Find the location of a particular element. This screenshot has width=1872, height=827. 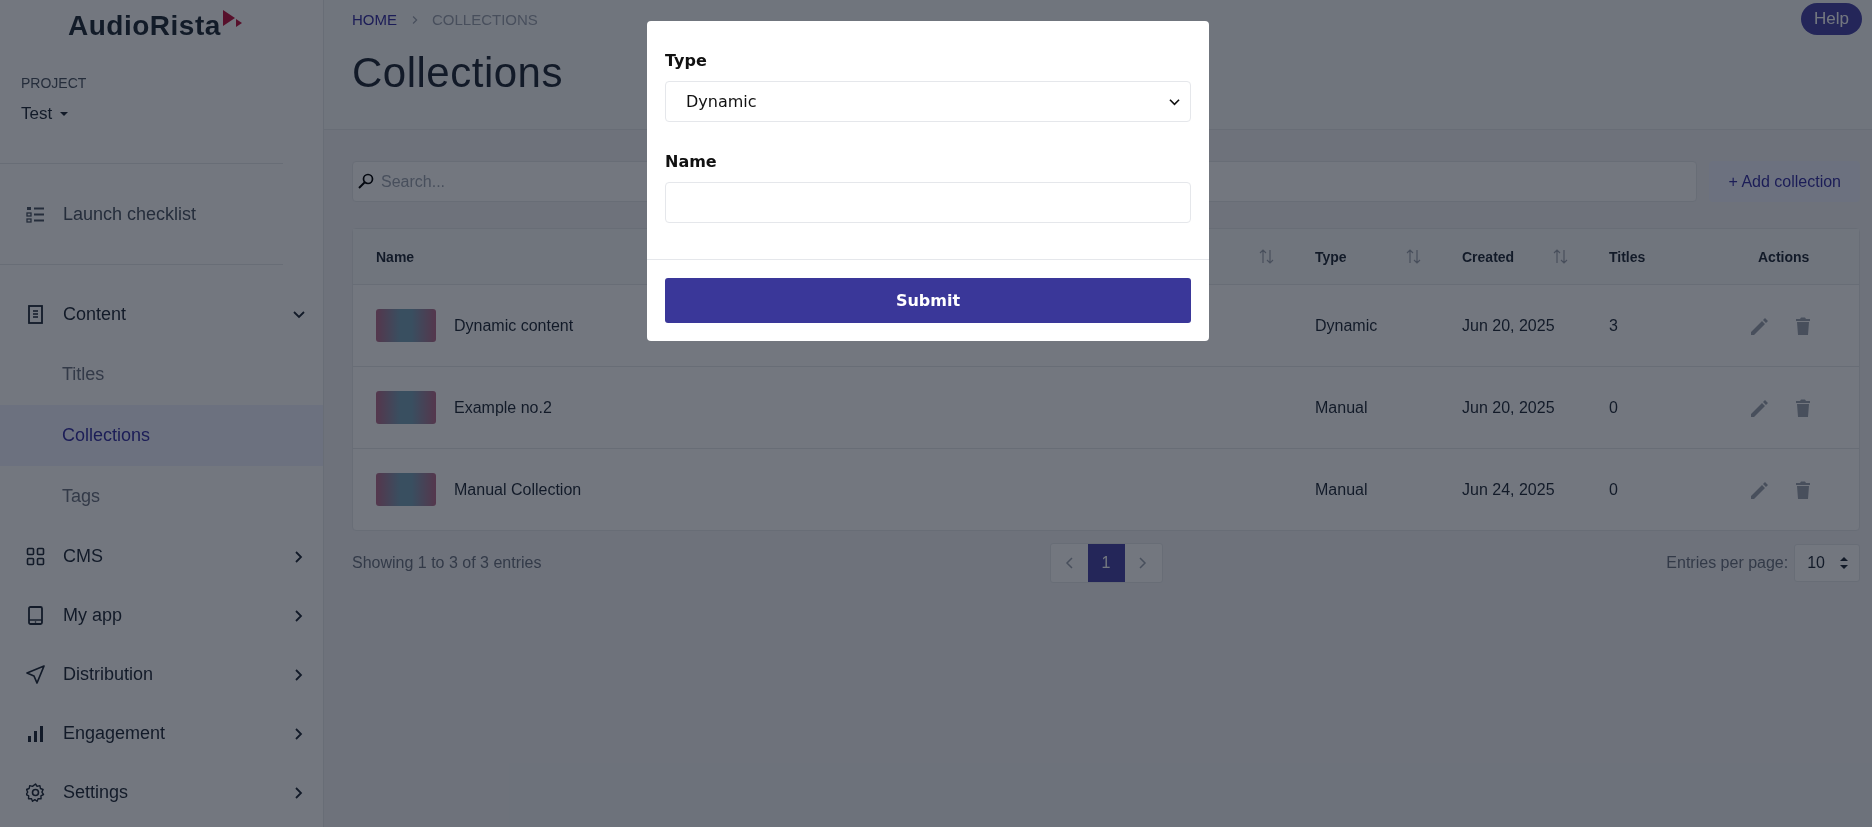

entries-label: Entries per page: is located at coordinates (1727, 563).